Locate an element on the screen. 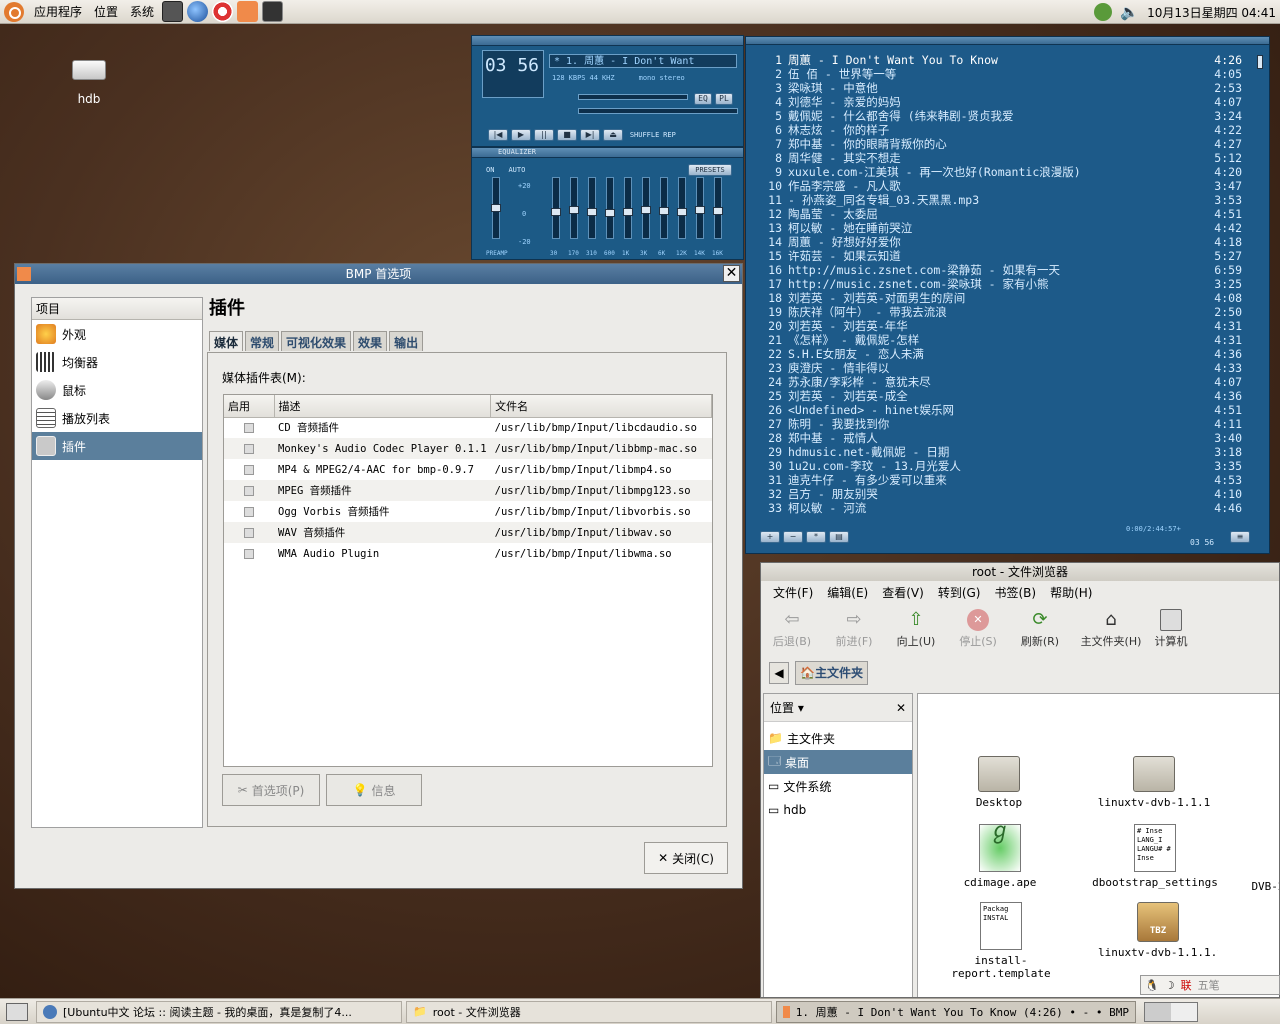 The width and height of the screenshot is (1280, 1024). playlist-row: 13 柯以敏 - 她在睡前哭泣 4:42 is located at coordinates (1002, 228).